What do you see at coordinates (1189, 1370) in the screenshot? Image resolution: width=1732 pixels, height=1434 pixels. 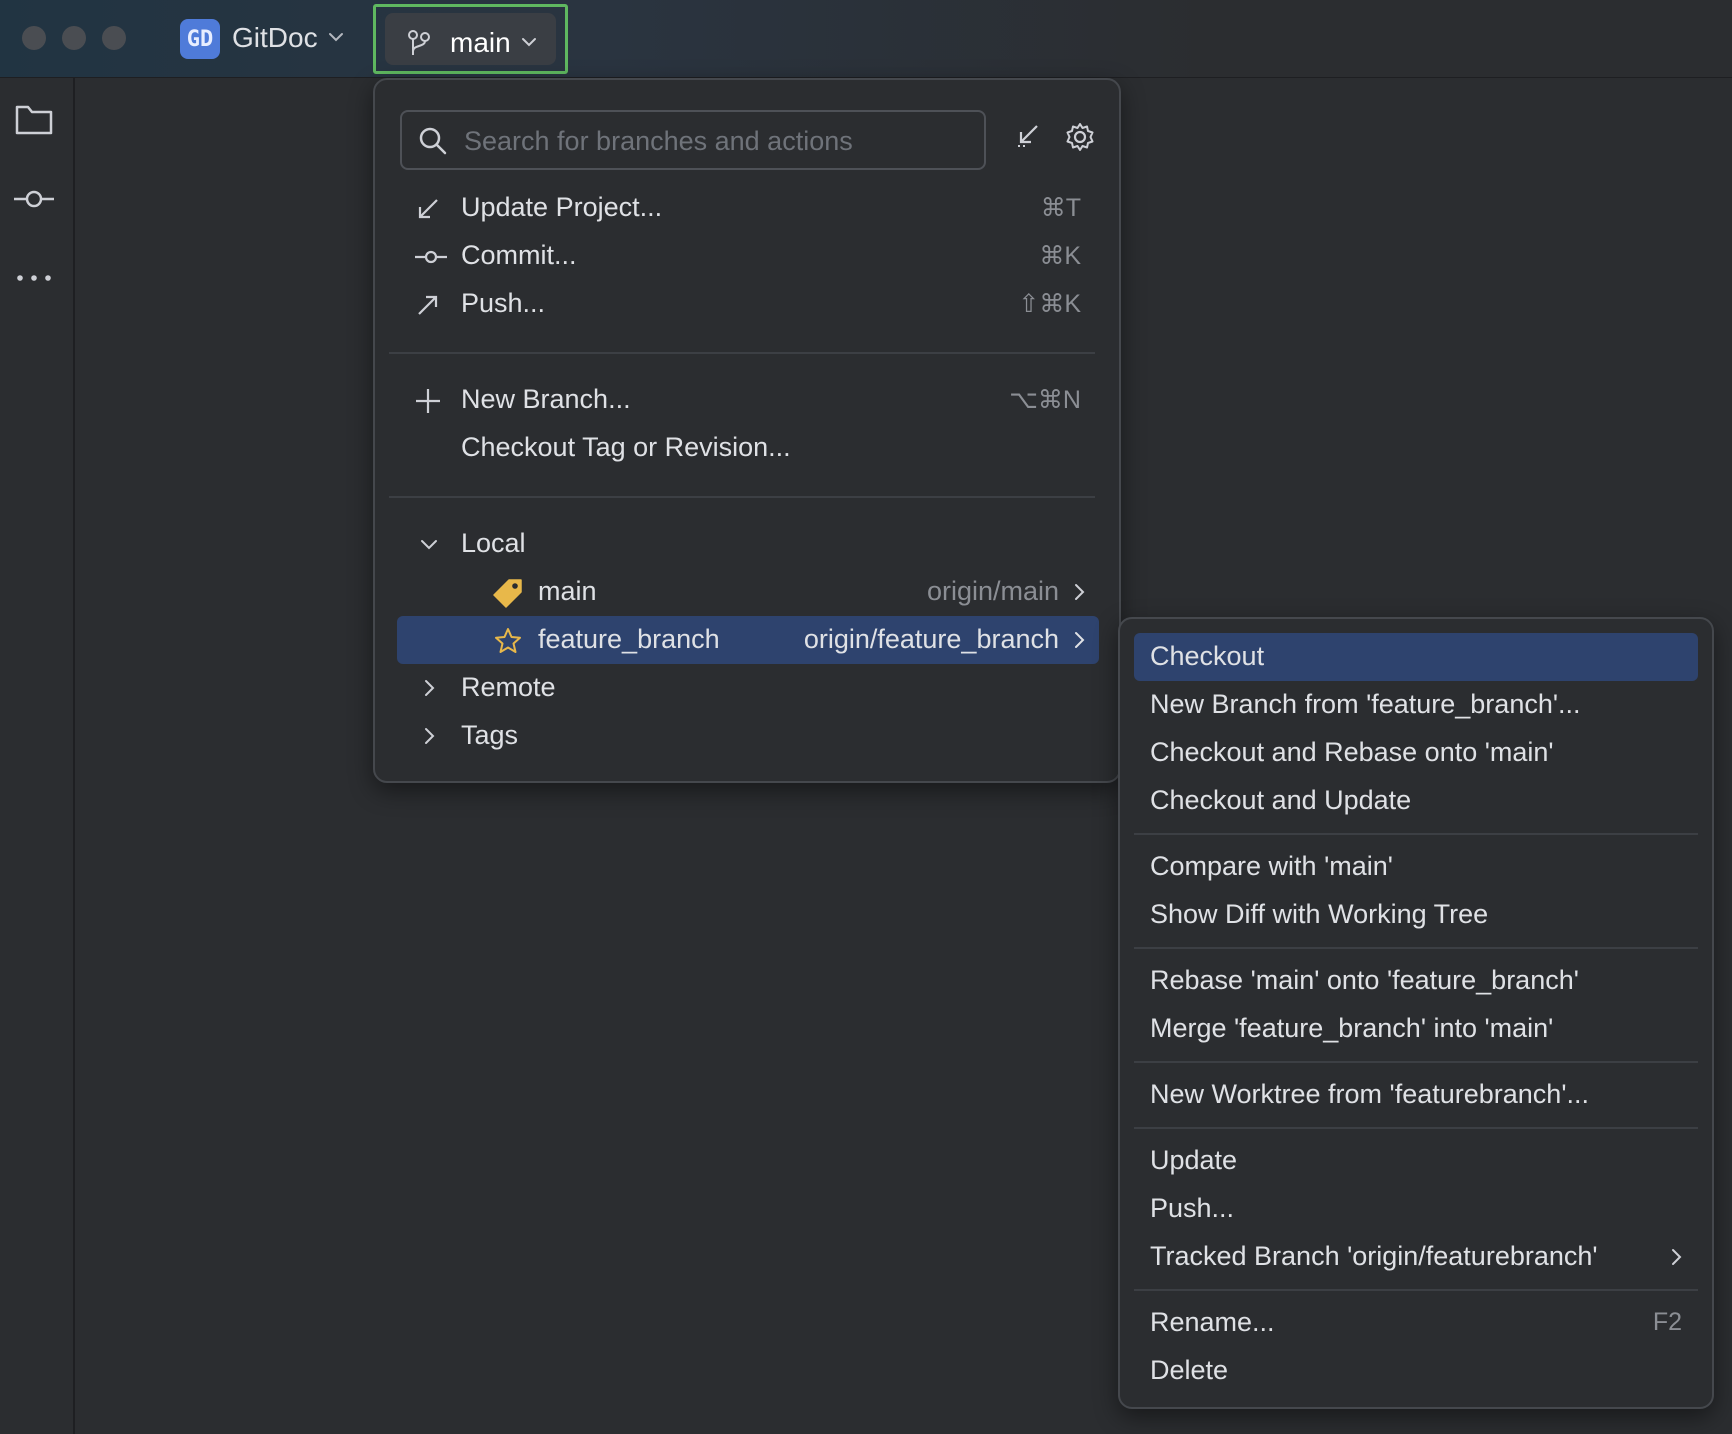 I see `submenu-item-label: Delete` at bounding box center [1189, 1370].